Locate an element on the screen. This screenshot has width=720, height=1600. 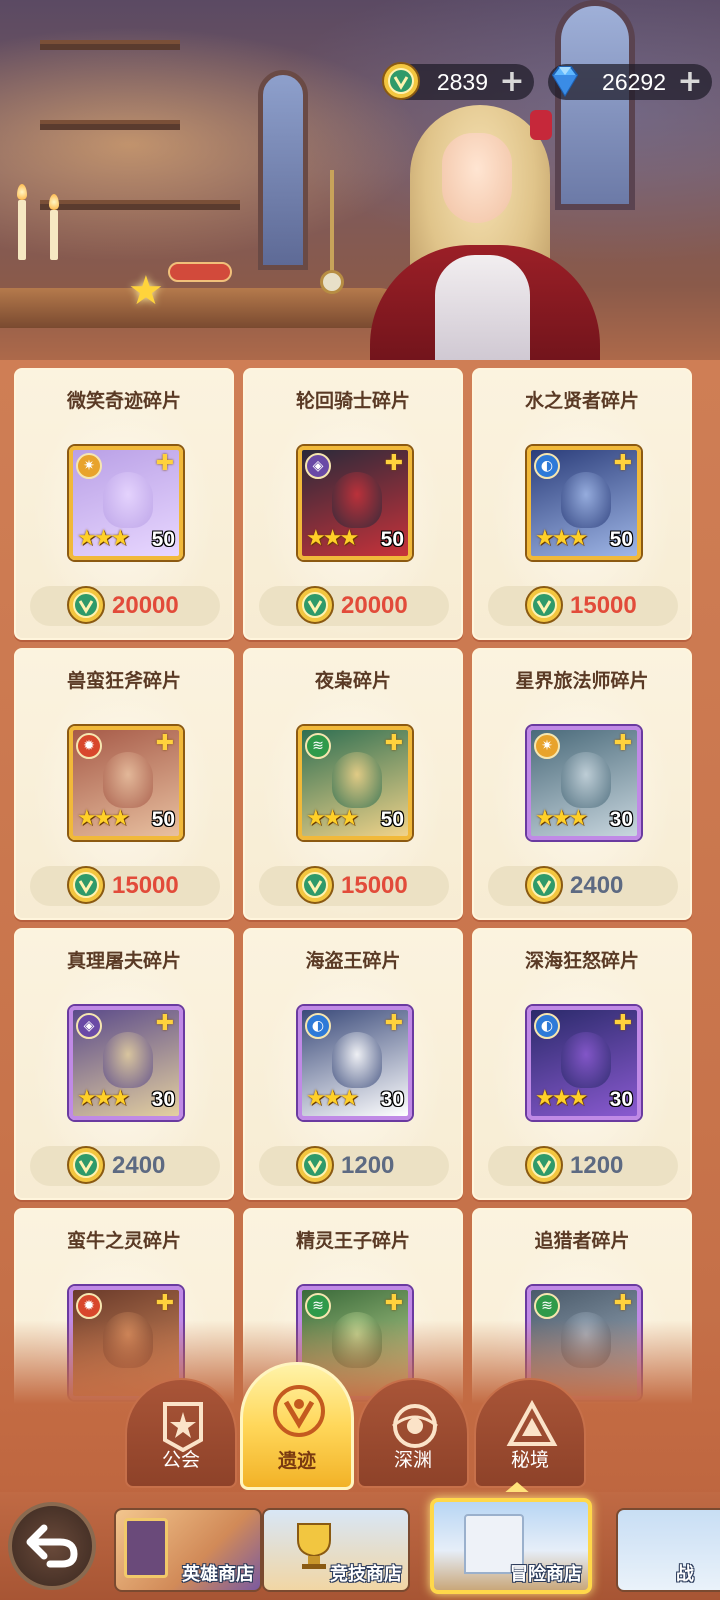
back-arrow-icon is located at coordinates (52, 1546).